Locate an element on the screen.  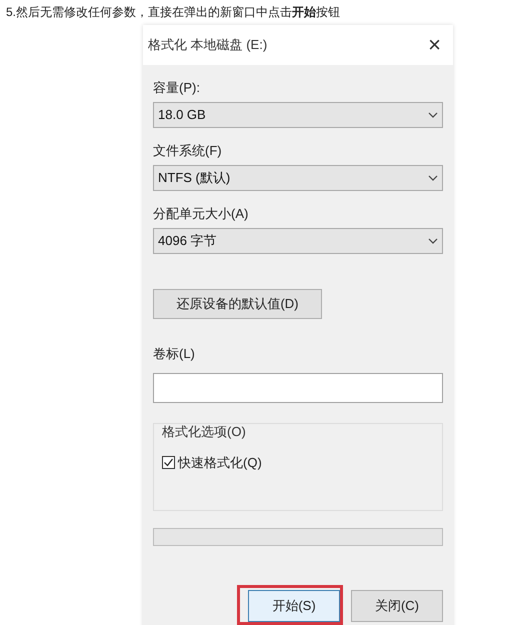
window-title: 格式化 本地磁盘 (E:) is located at coordinates (208, 45).